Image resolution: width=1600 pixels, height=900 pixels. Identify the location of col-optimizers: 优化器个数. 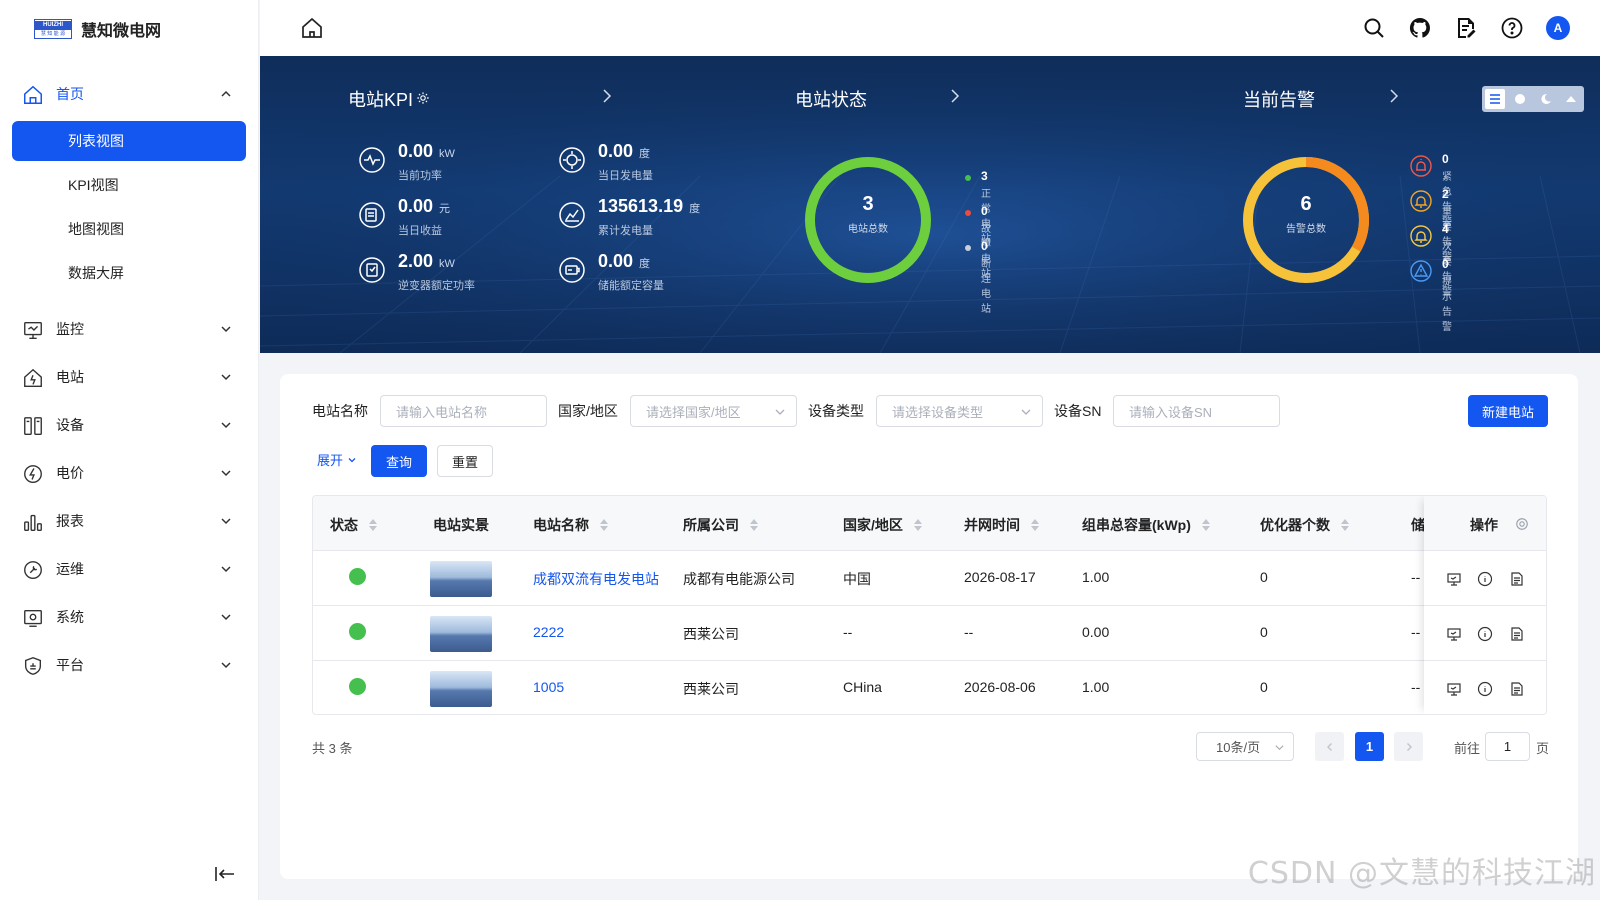
(1305, 525).